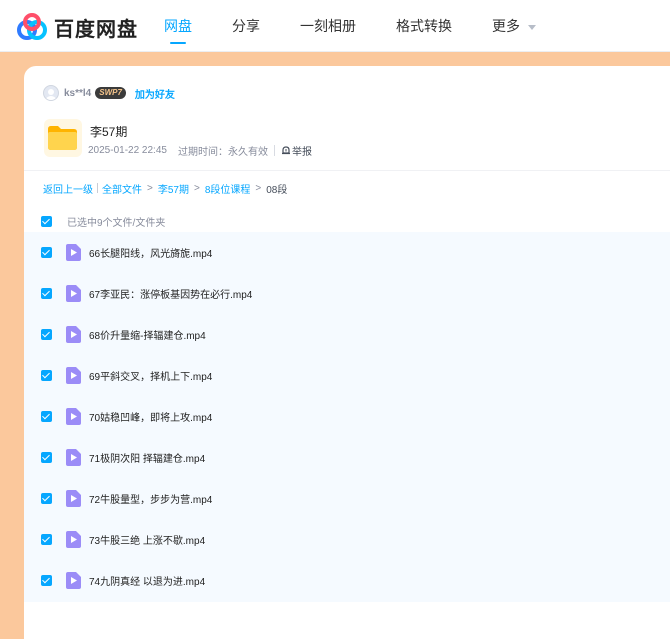 This screenshot has height=639, width=670. I want to click on nav-label: 分享, so click(246, 26).